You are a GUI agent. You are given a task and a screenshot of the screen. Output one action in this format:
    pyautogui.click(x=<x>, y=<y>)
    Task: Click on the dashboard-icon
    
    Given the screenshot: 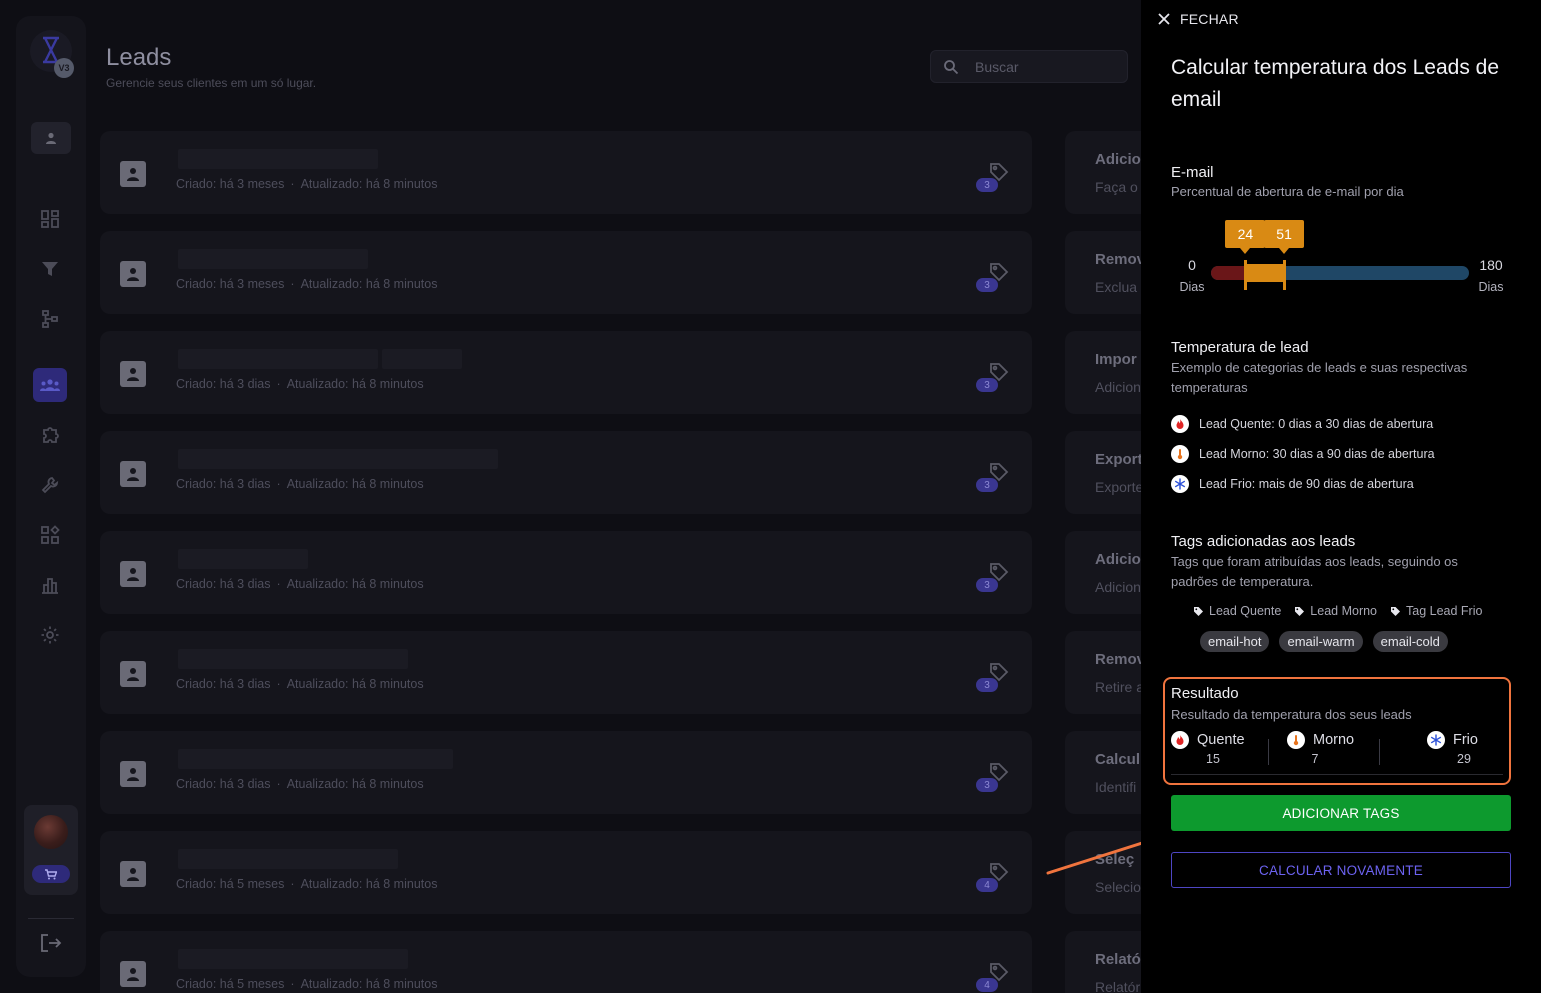 What is the action you would take?
    pyautogui.click(x=50, y=219)
    